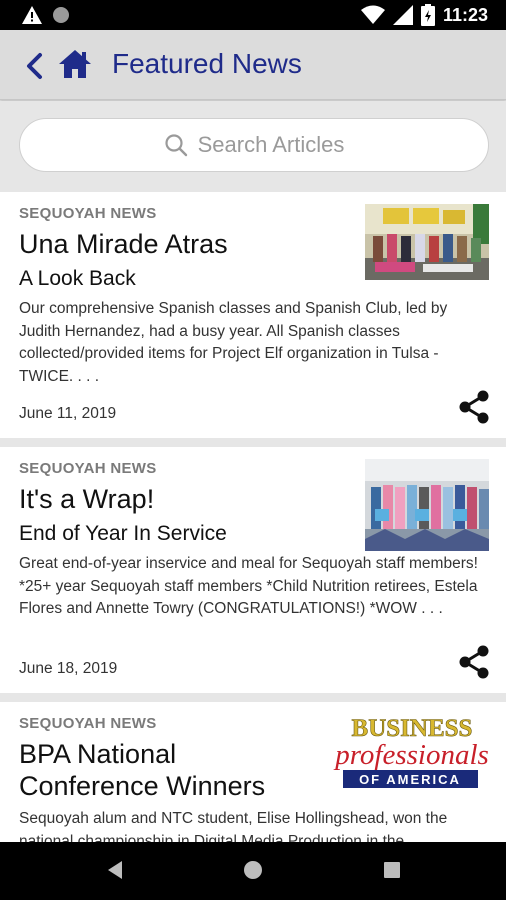  What do you see at coordinates (68, 668) in the screenshot?
I see `article-date: June 18, 2019` at bounding box center [68, 668].